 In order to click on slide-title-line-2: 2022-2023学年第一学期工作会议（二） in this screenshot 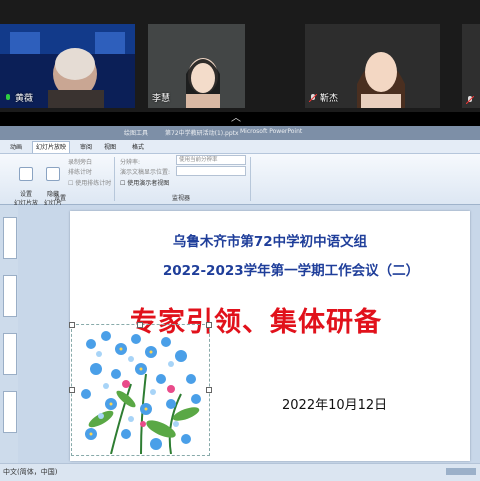, I will do `click(240, 269)`.